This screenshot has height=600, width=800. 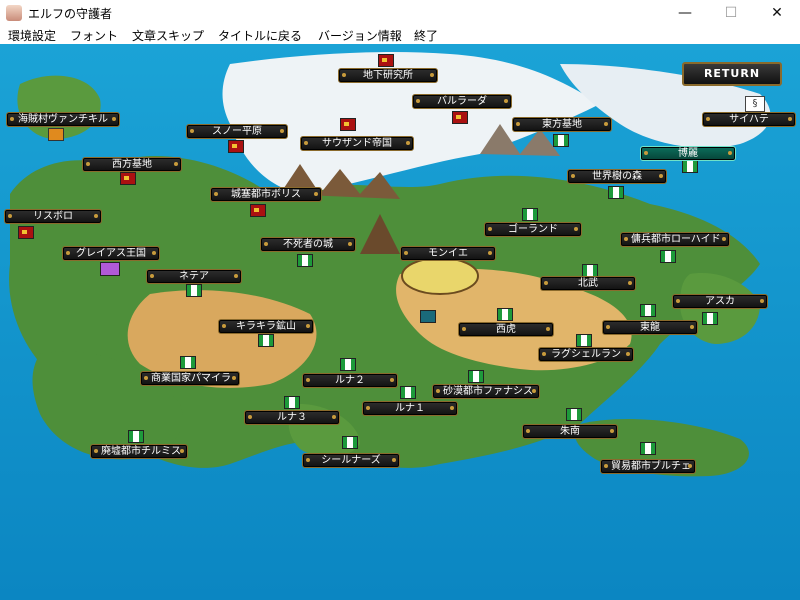 What do you see at coordinates (260, 35) in the screenshot?
I see `menu-return-title: タイトルに戻る` at bounding box center [260, 35].